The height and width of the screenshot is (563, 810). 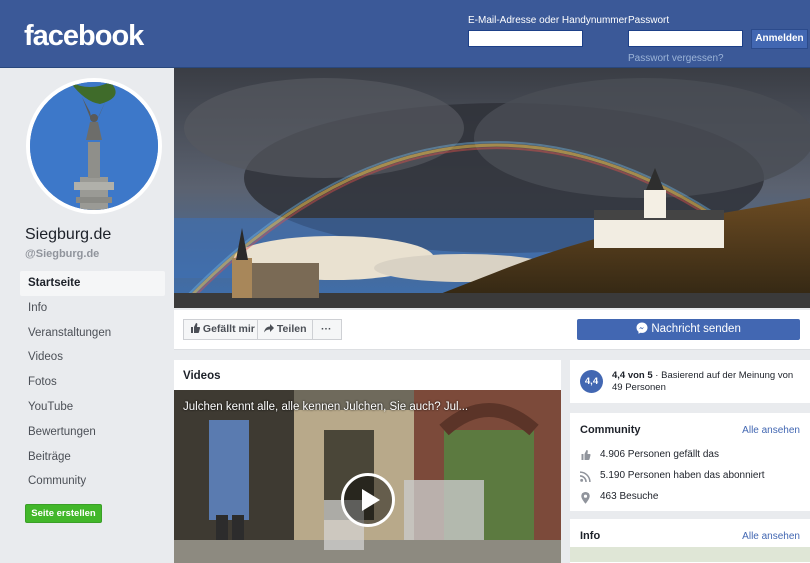 I want to click on rating-badge: 4,4, so click(x=591, y=381).